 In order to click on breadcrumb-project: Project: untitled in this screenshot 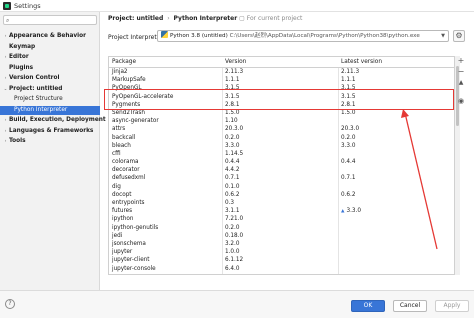, I will do `click(135, 18)`.